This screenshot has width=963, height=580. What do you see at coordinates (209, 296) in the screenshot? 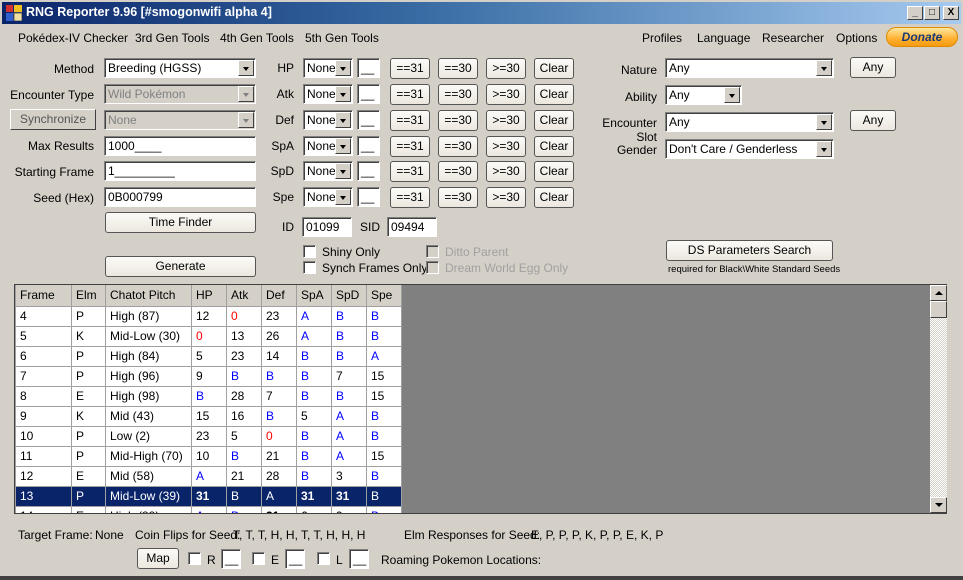
I see `column-header-hp: HP` at bounding box center [209, 296].